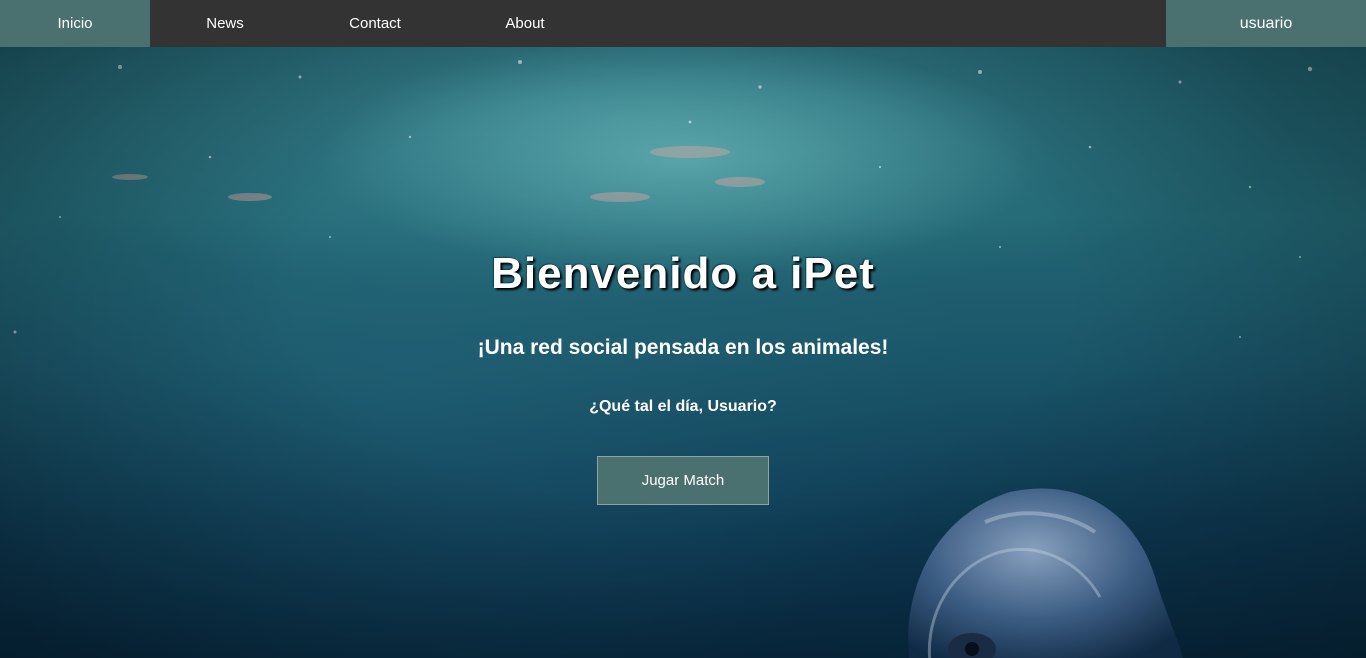 The image size is (1366, 658). I want to click on user-menu: usuario, so click(1266, 23).